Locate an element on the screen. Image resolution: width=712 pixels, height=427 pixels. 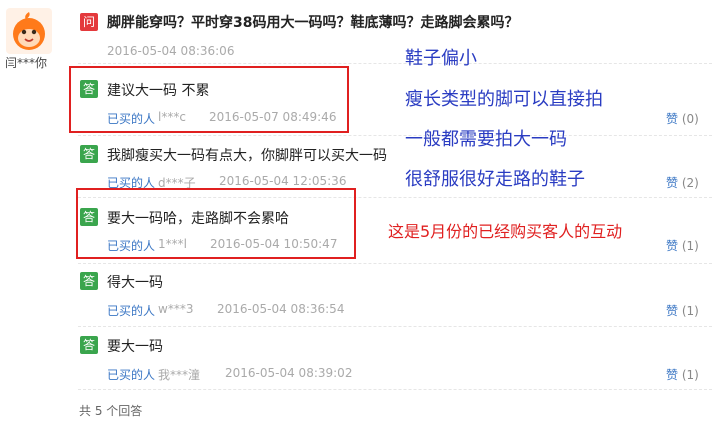
avatar is located at coordinates (29, 31).